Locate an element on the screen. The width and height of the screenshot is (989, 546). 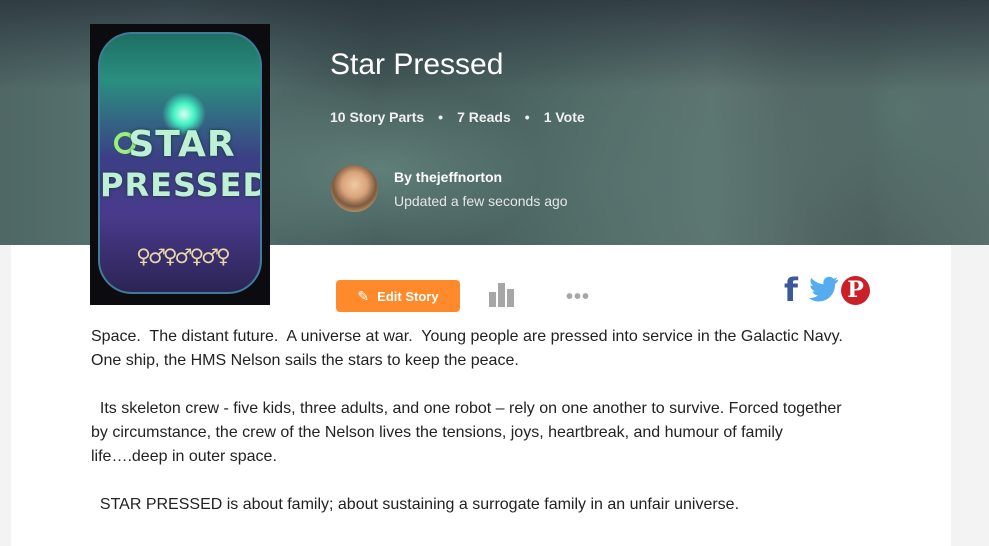
cover-figures: ♀♂♀♂♀♂♀ is located at coordinates (183, 256).